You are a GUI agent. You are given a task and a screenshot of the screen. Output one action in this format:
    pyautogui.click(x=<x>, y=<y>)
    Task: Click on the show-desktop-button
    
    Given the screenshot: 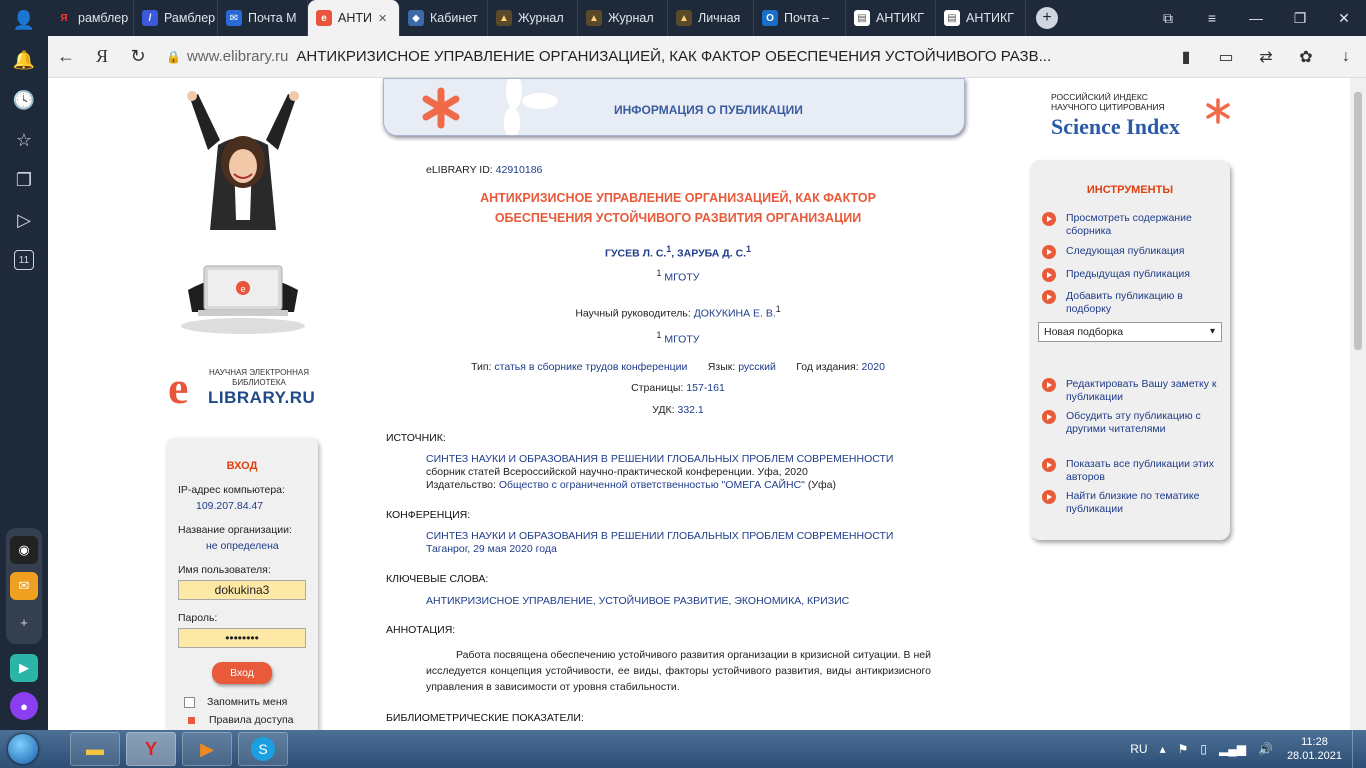 What is the action you would take?
    pyautogui.click(x=1359, y=749)
    